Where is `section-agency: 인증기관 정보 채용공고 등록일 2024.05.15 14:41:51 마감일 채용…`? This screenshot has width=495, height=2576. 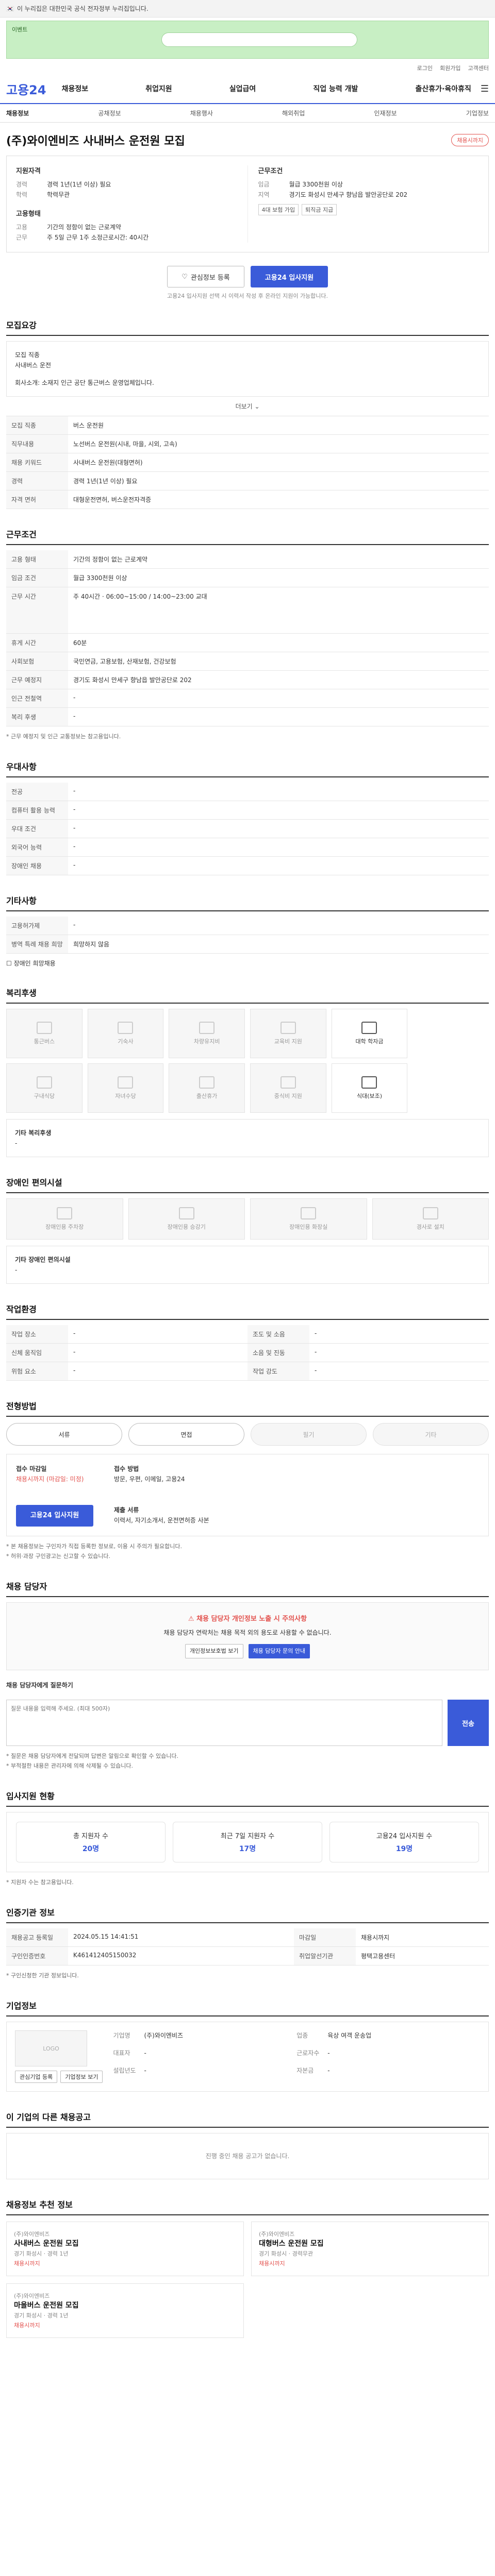
section-agency: 인증기관 정보 채용공고 등록일 2024.05.15 14:41:51 마감일 채용… is located at coordinates (247, 1943).